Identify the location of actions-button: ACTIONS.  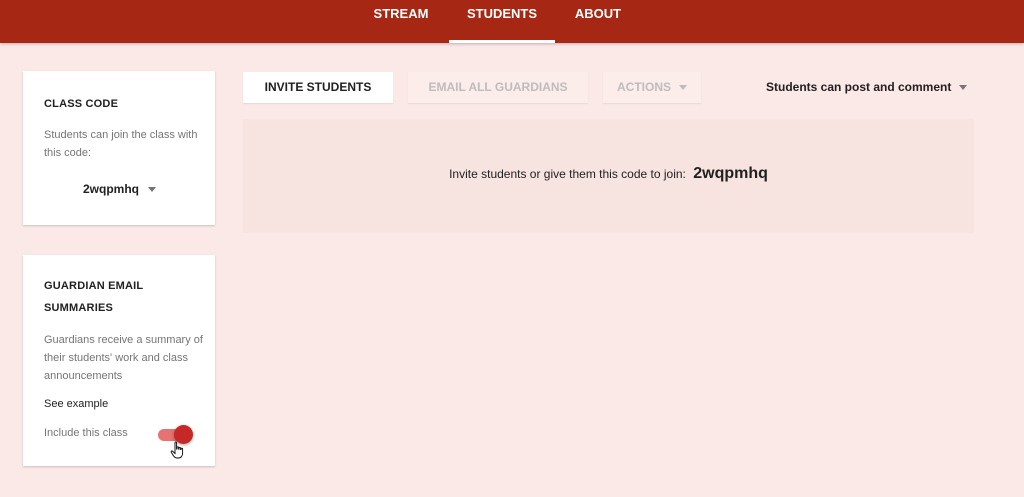
(652, 87).